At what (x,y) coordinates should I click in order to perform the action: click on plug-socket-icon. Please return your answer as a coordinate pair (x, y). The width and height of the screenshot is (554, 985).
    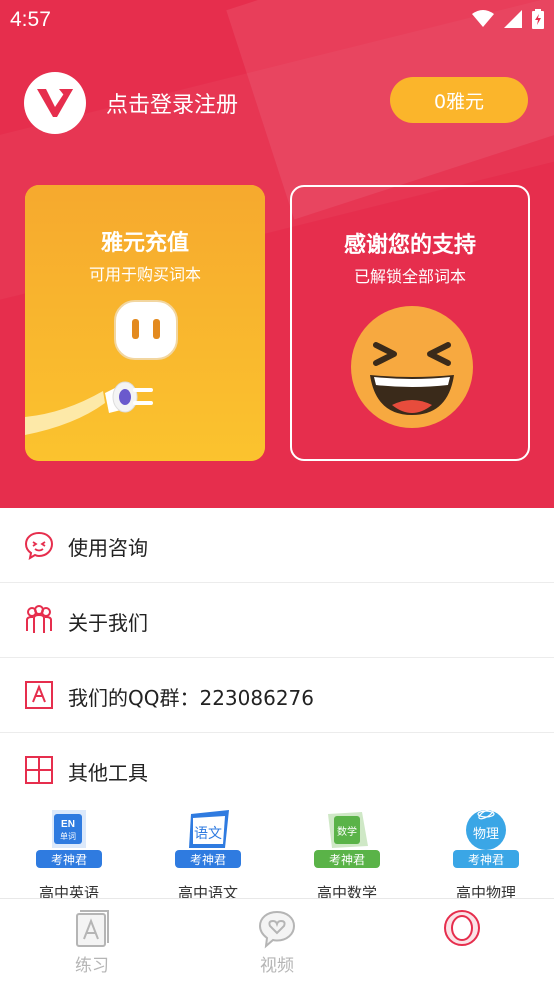
    Looking at the image, I should click on (101, 367).